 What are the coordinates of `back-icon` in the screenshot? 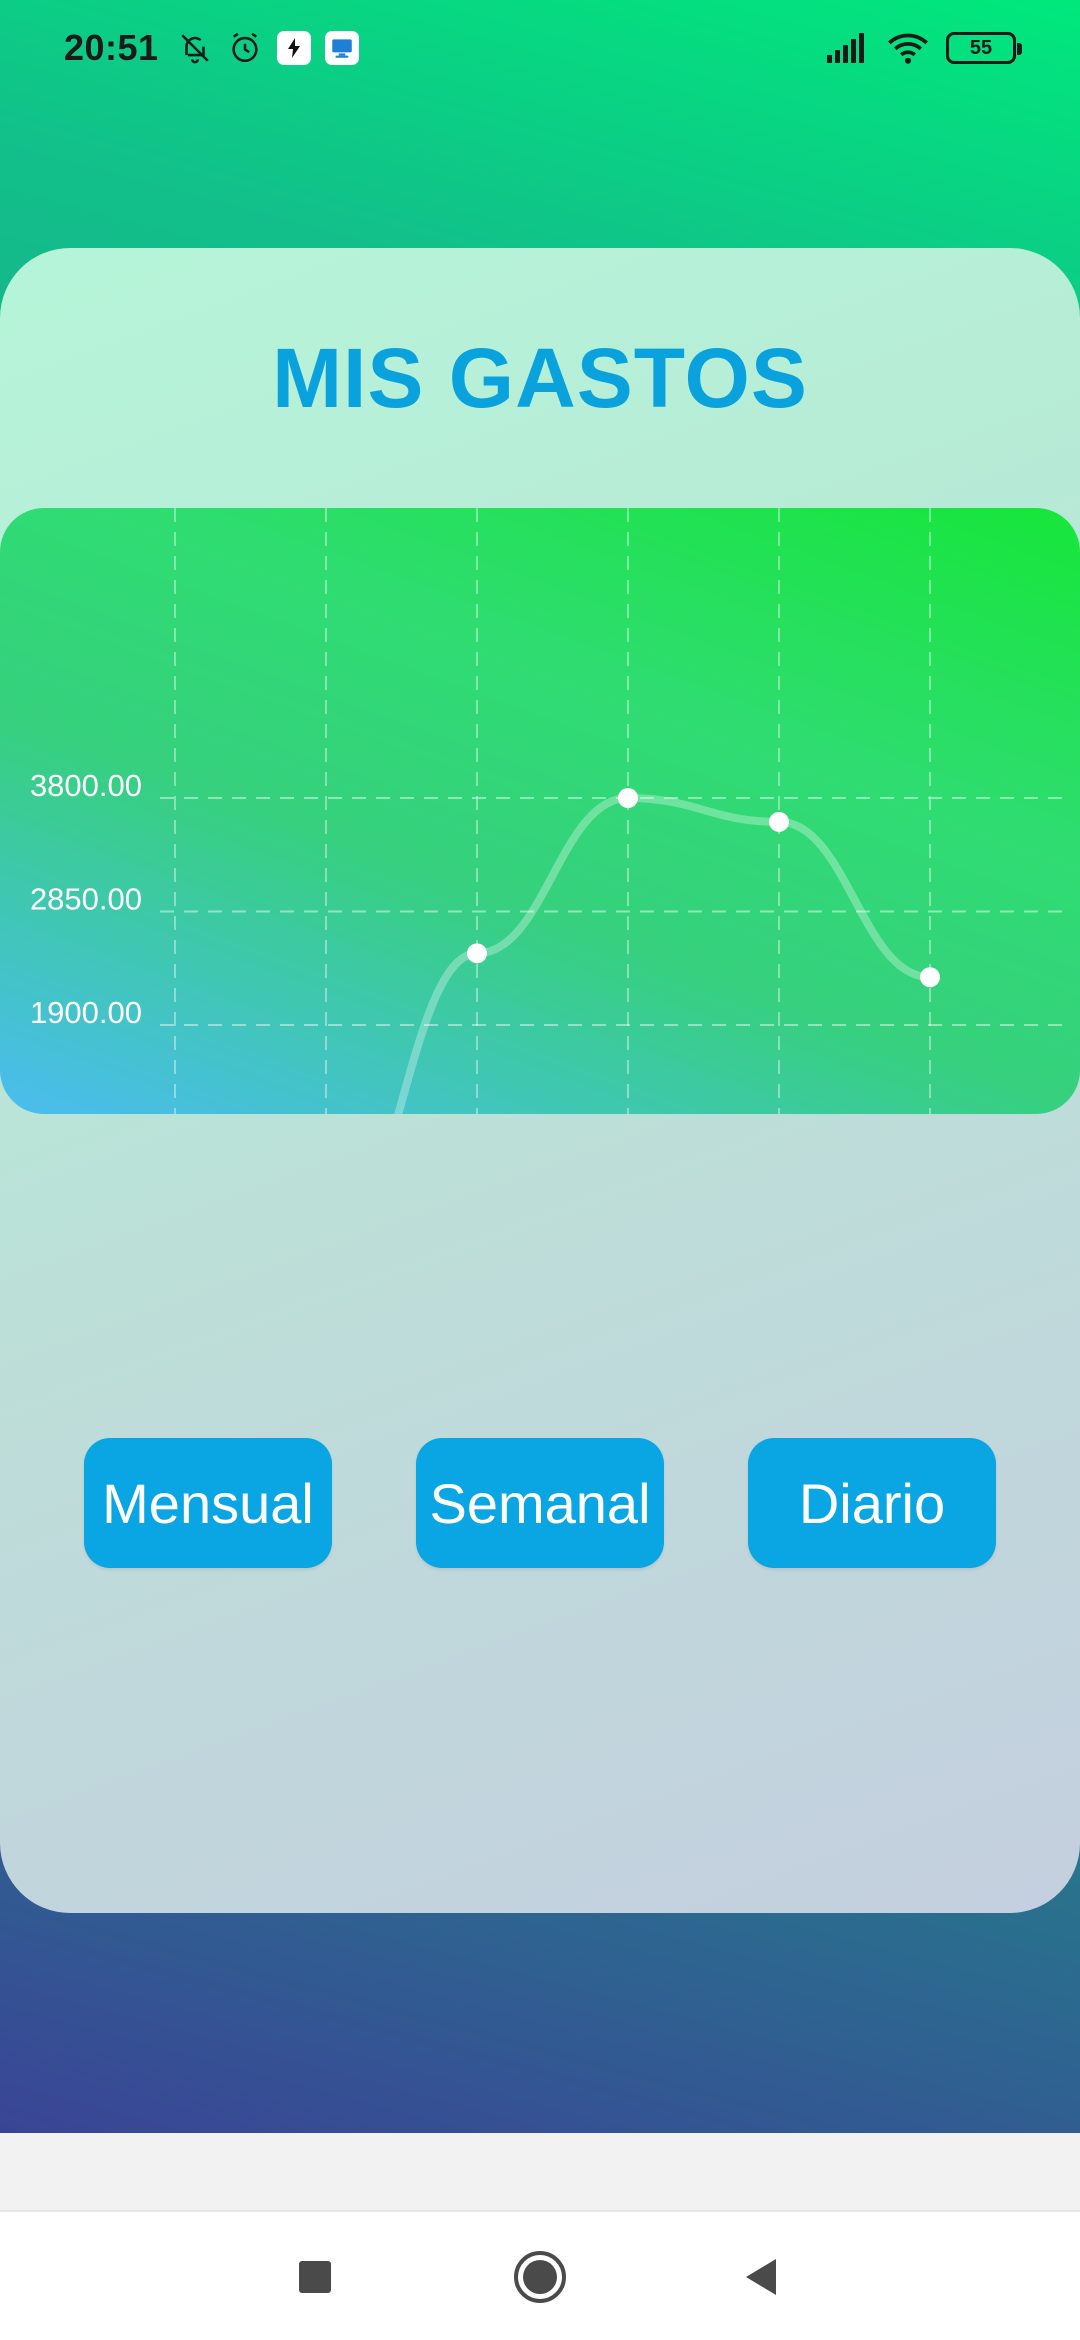 It's located at (761, 2277).